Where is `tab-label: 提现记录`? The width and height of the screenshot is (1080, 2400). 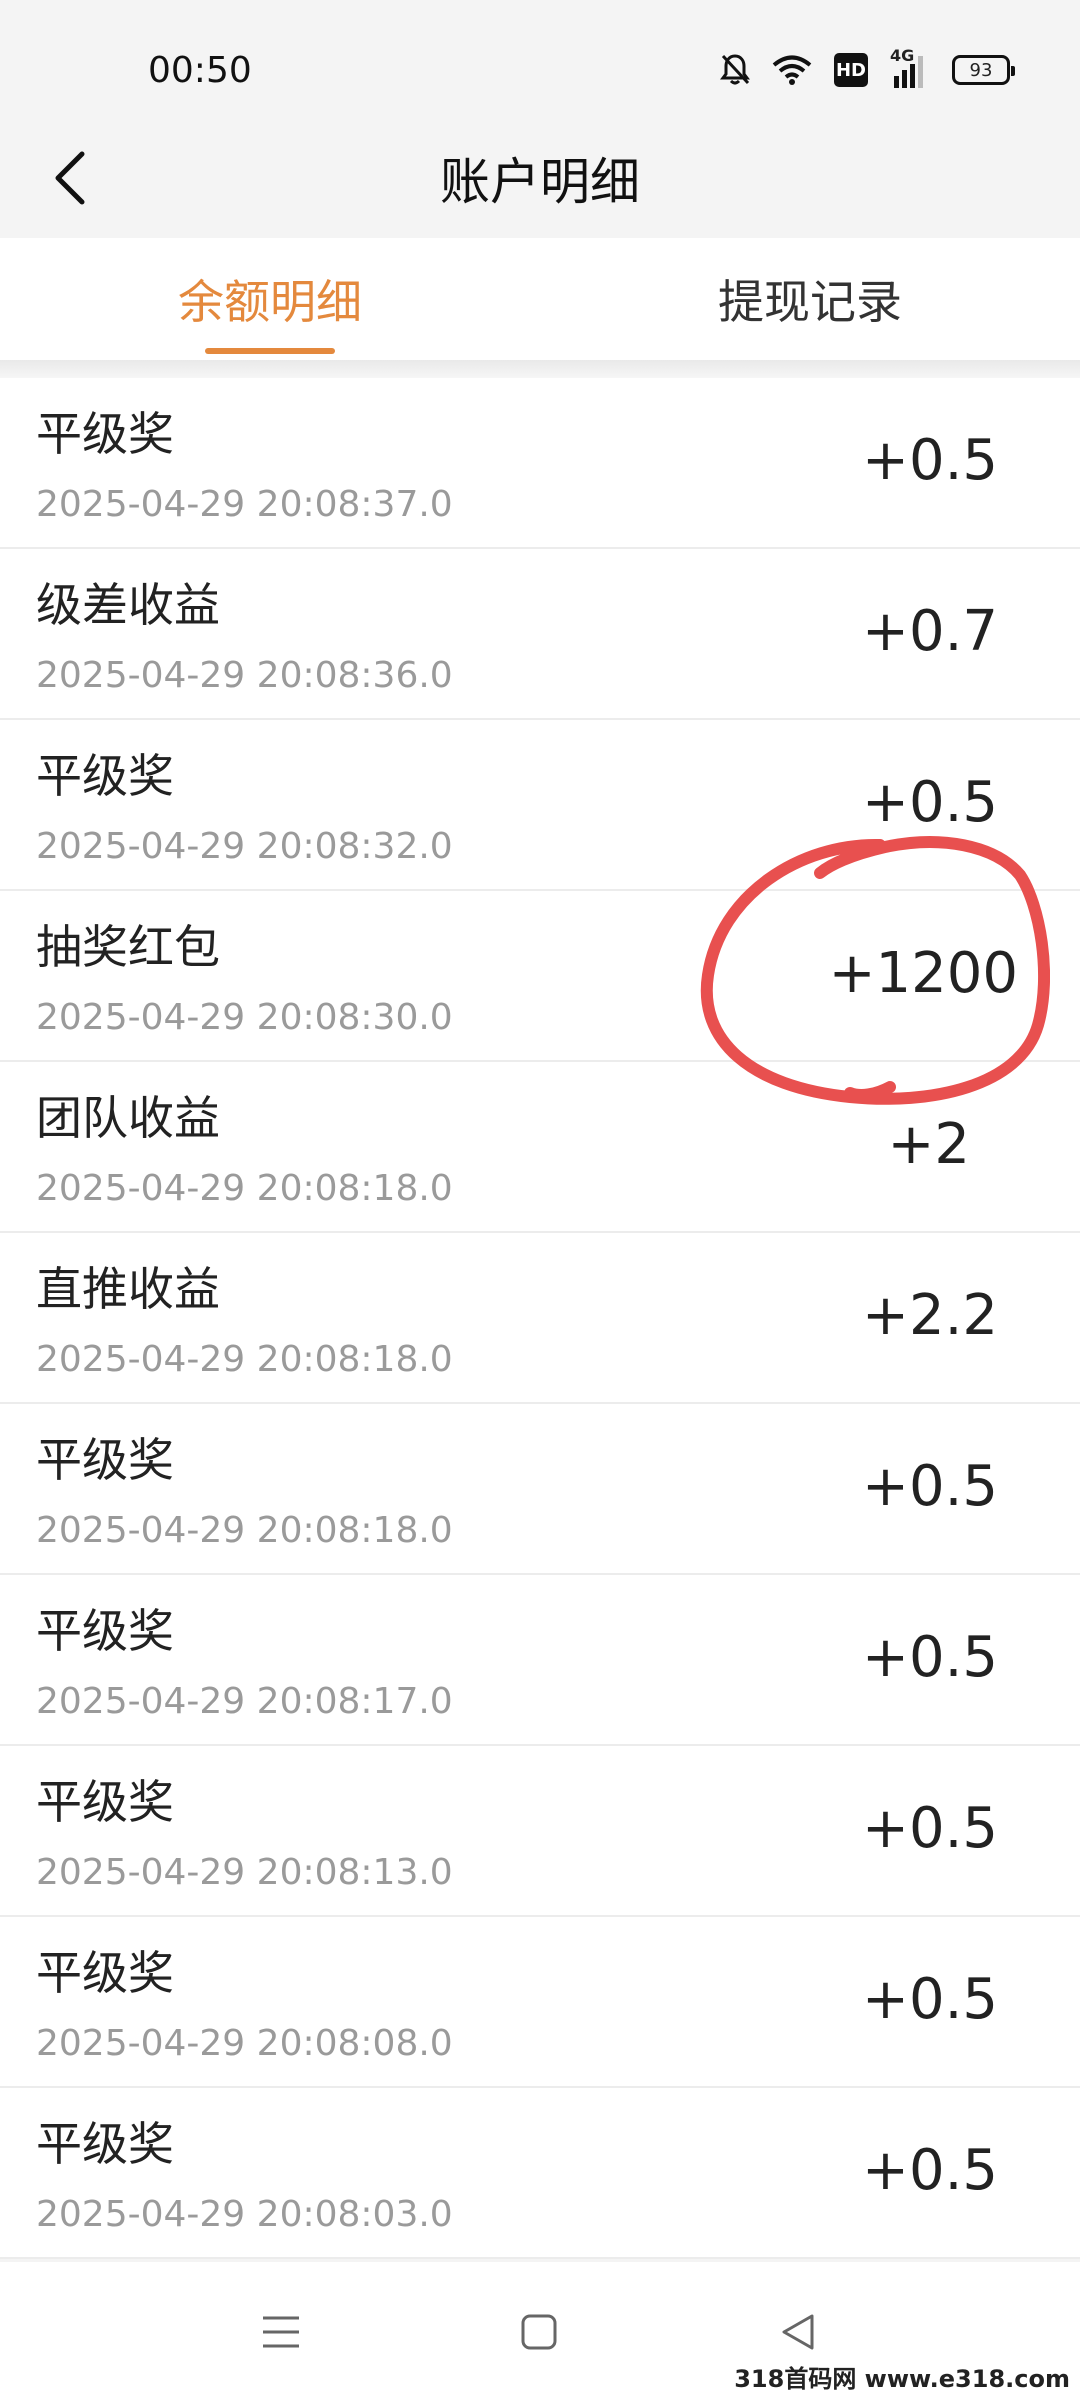 tab-label: 提现记录 is located at coordinates (810, 302).